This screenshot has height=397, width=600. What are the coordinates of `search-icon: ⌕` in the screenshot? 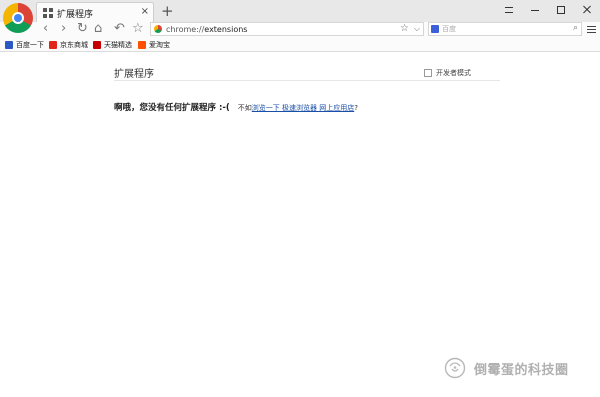 It's located at (575, 28).